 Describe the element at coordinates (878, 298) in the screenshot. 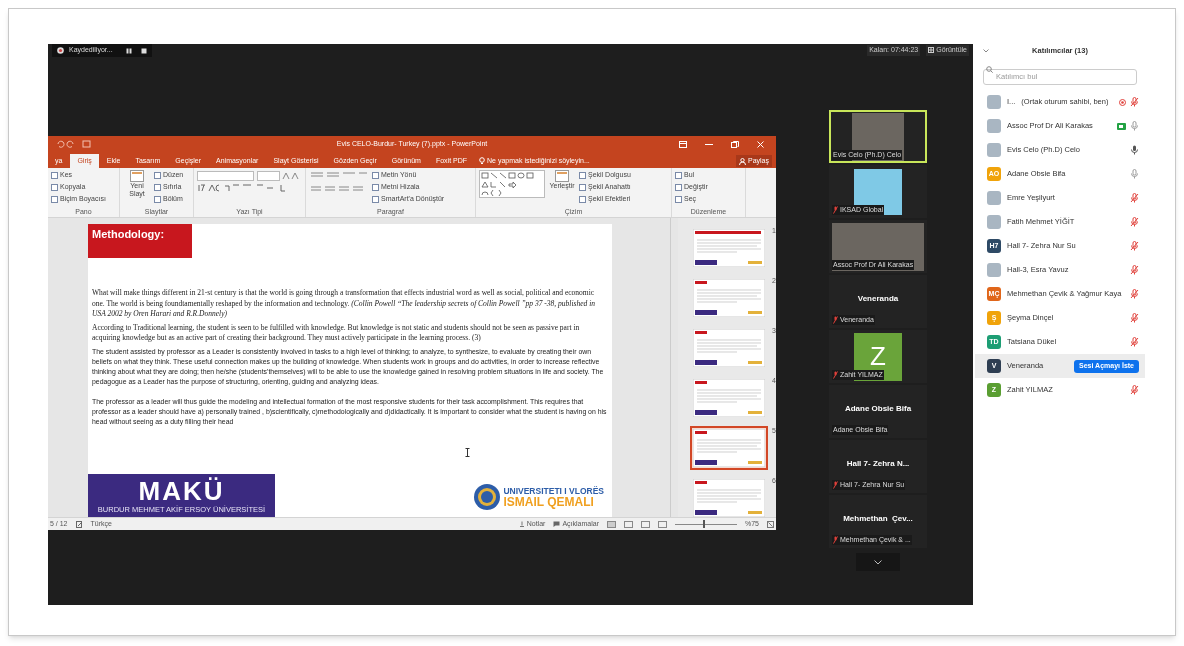

I see `participant-display-name: Veneranda` at that location.